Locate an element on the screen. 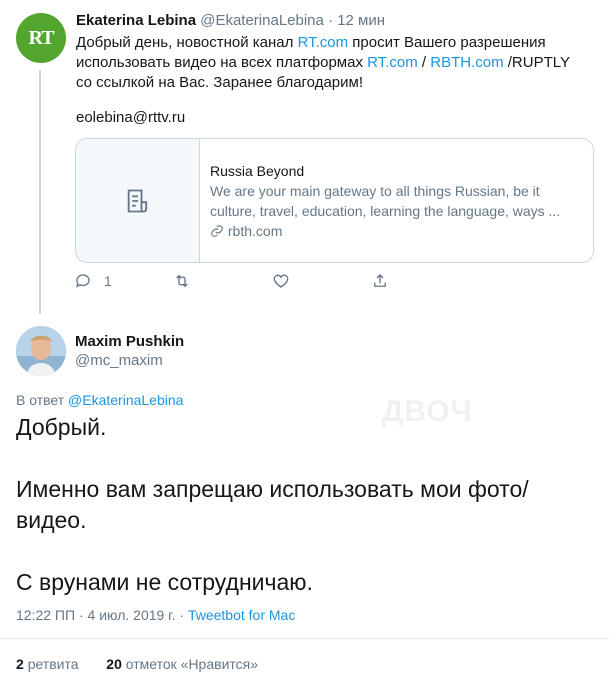  likes-stat: 20 отметок «Нравится» is located at coordinates (182, 664).